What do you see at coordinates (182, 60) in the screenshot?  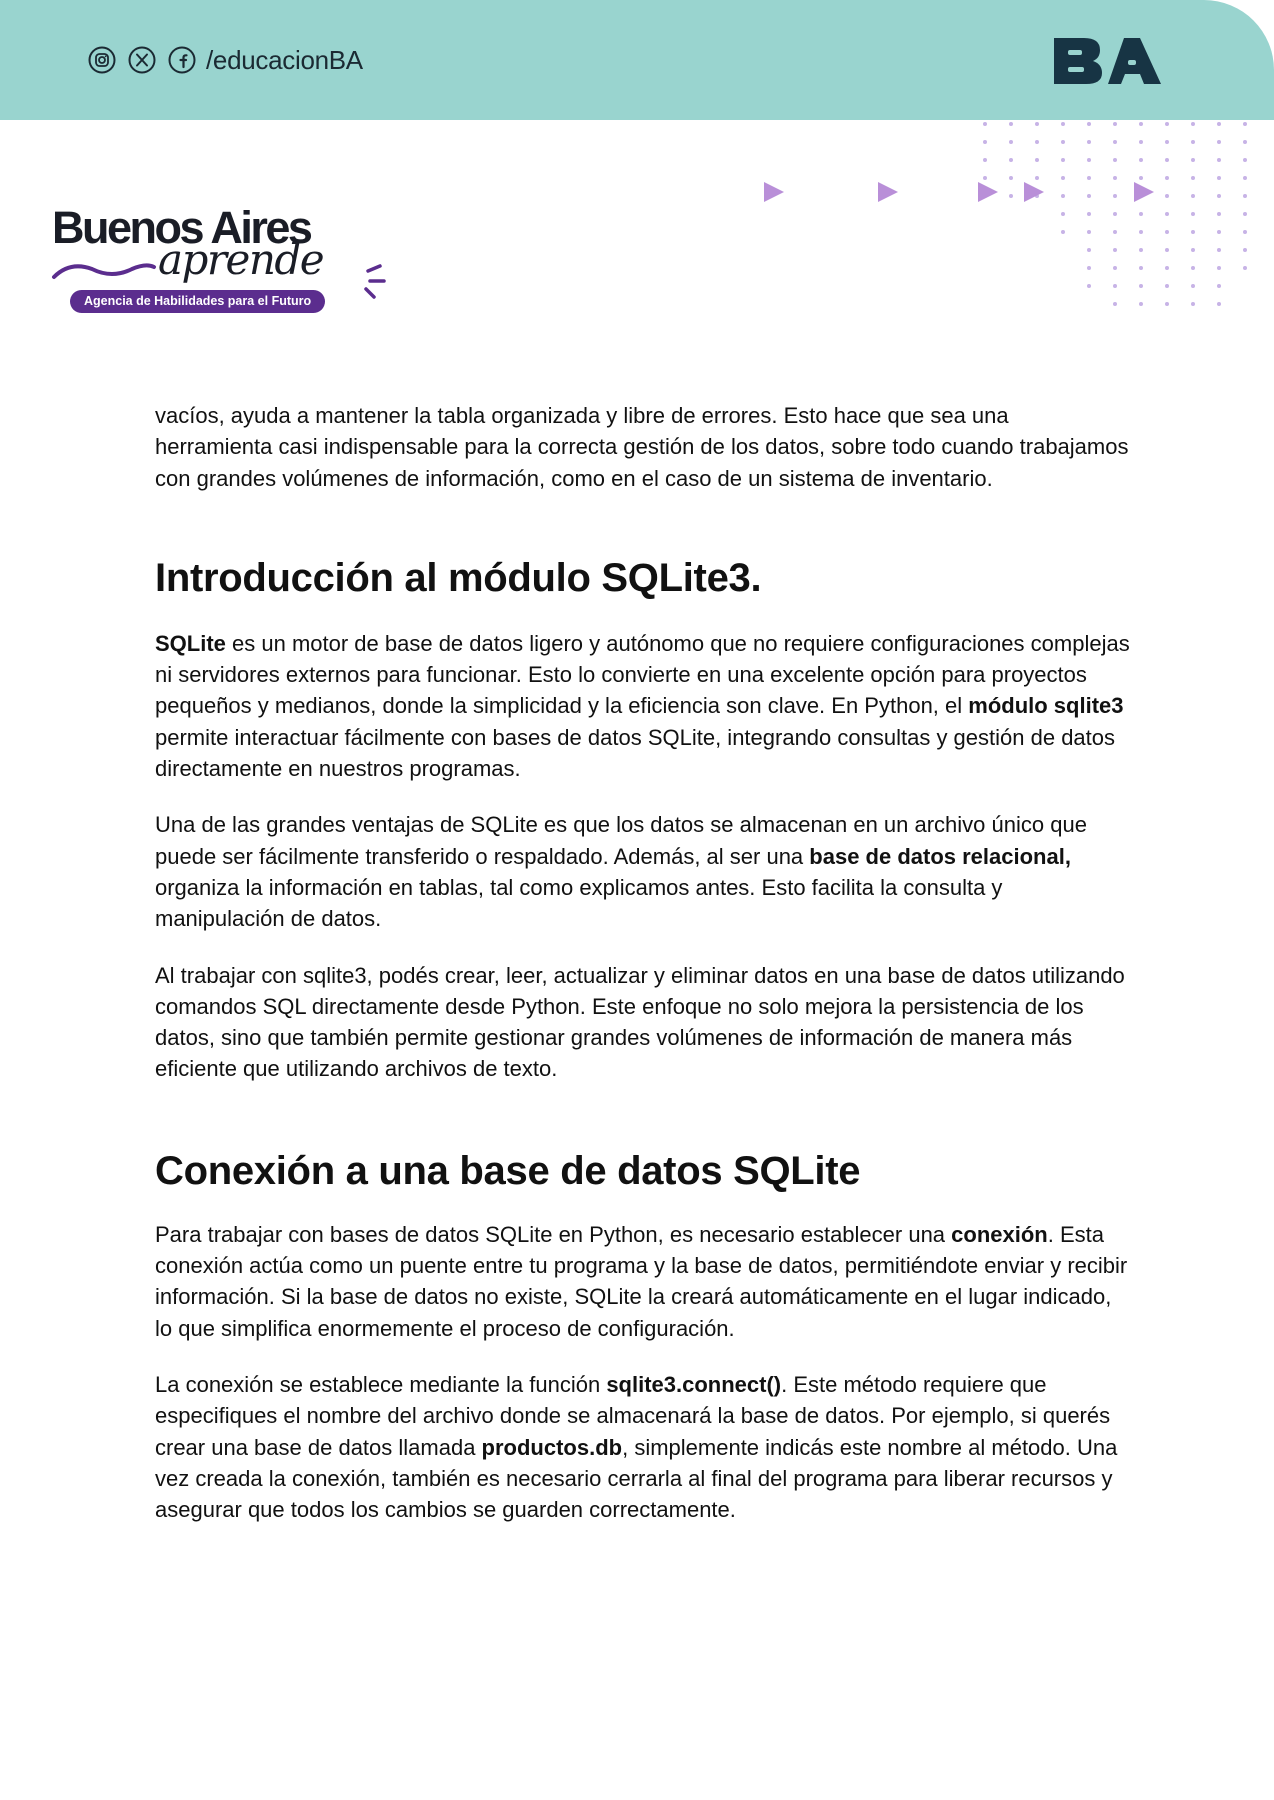 I see `facebook-icon` at bounding box center [182, 60].